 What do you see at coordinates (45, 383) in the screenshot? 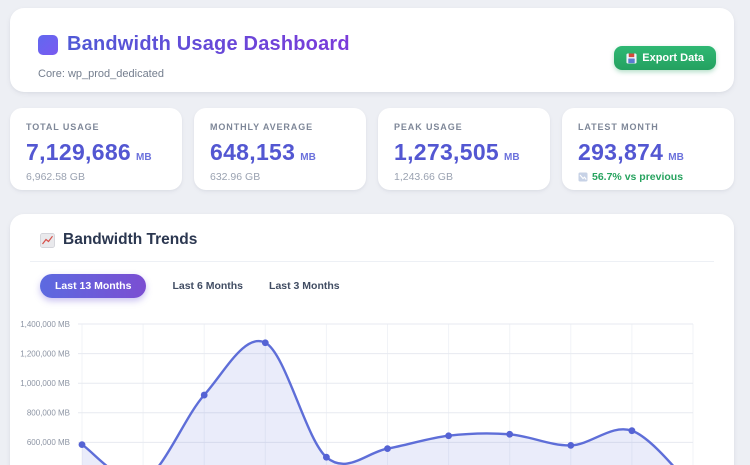
I see `y-axis-tick-label: 1,000,000 MB` at bounding box center [45, 383].